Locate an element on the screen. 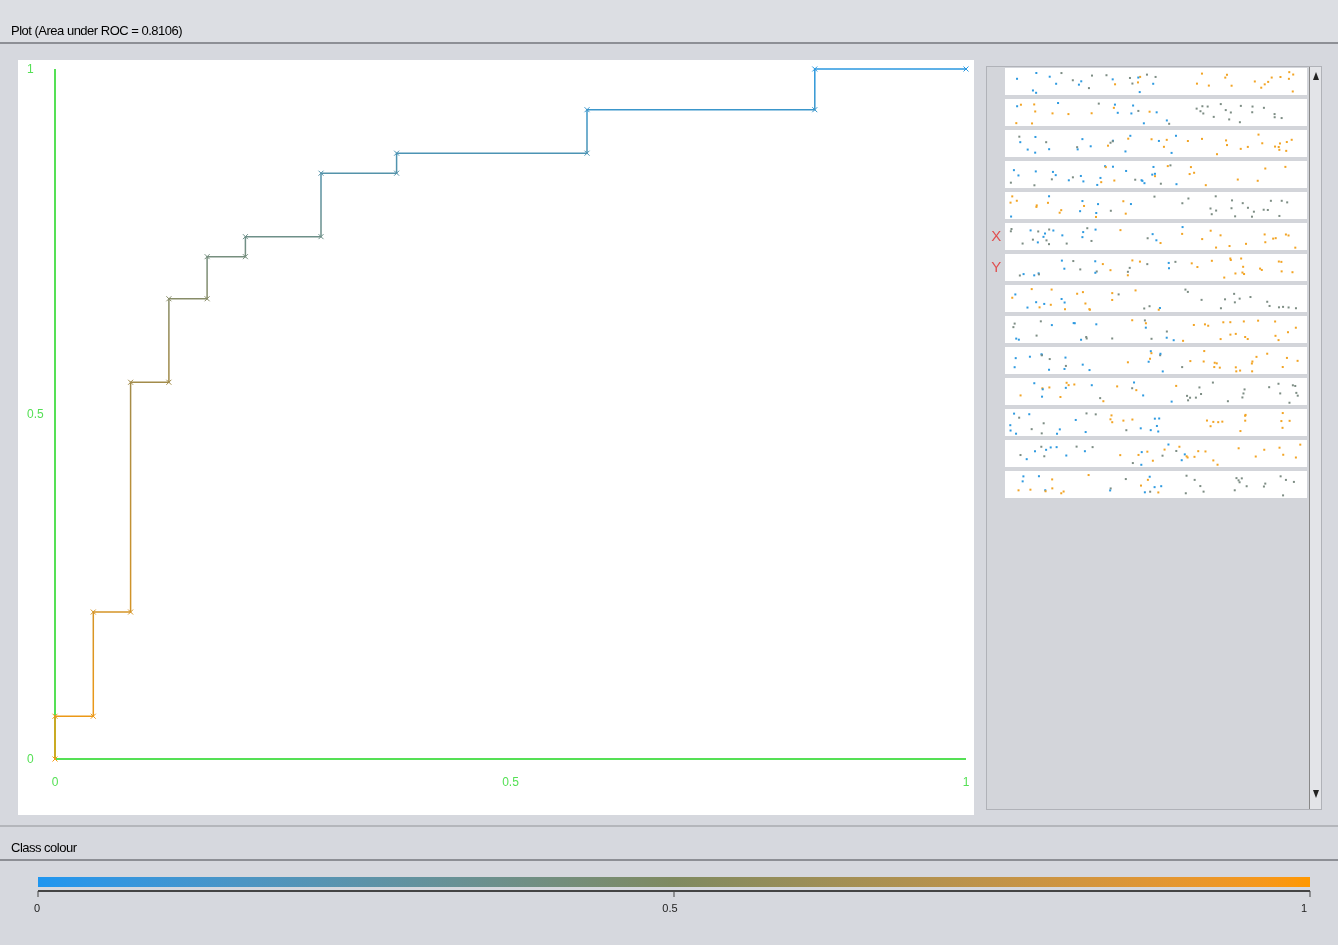 The height and width of the screenshot is (945, 1338). axis-marker: Y is located at coordinates (996, 267).